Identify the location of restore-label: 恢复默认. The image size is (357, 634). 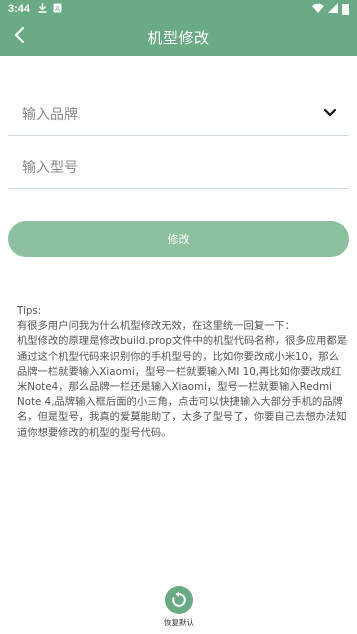
(179, 622).